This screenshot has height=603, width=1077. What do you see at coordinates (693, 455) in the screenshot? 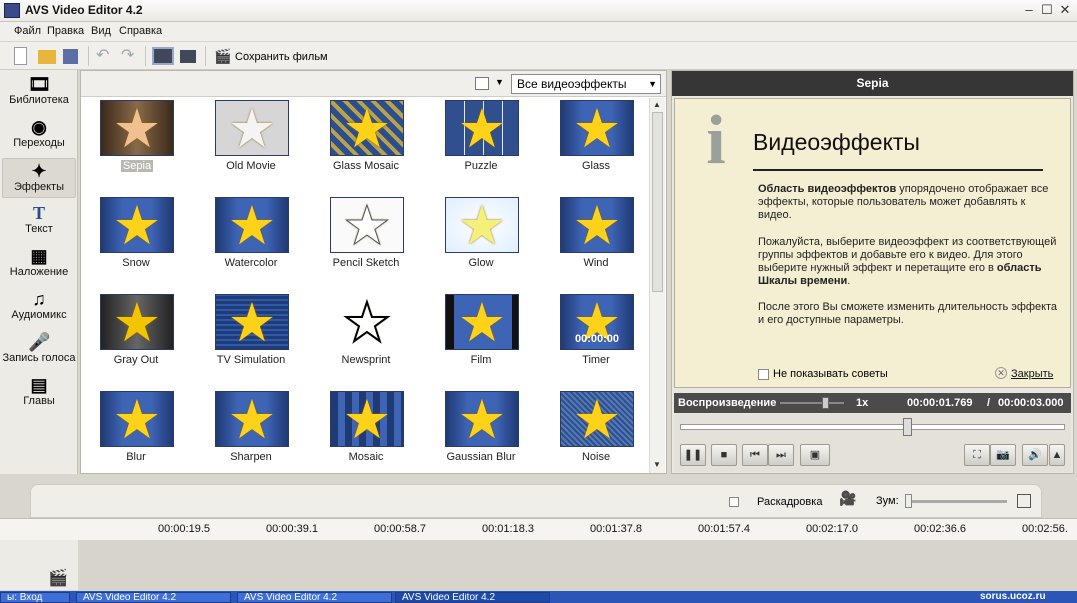
I see `pause-button: ❚❚` at bounding box center [693, 455].